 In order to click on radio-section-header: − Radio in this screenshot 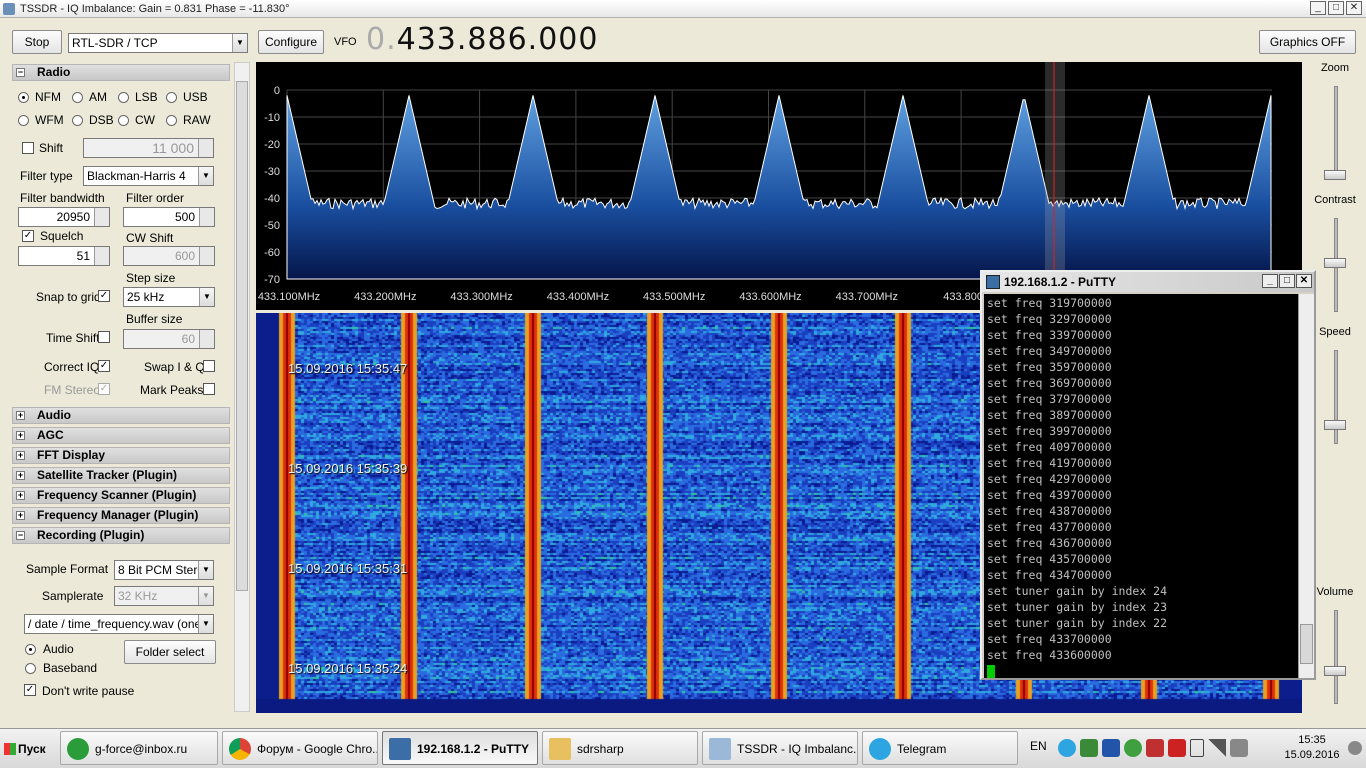, I will do `click(121, 72)`.